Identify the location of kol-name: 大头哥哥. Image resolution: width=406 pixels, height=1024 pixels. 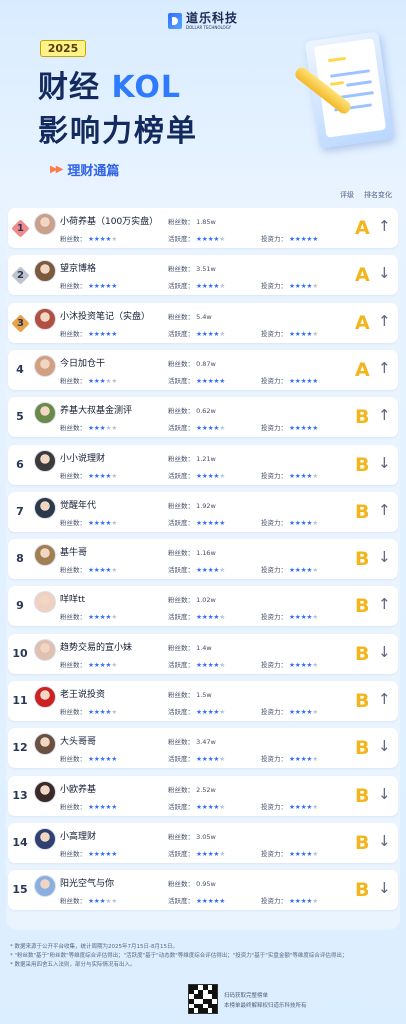
(78, 742).